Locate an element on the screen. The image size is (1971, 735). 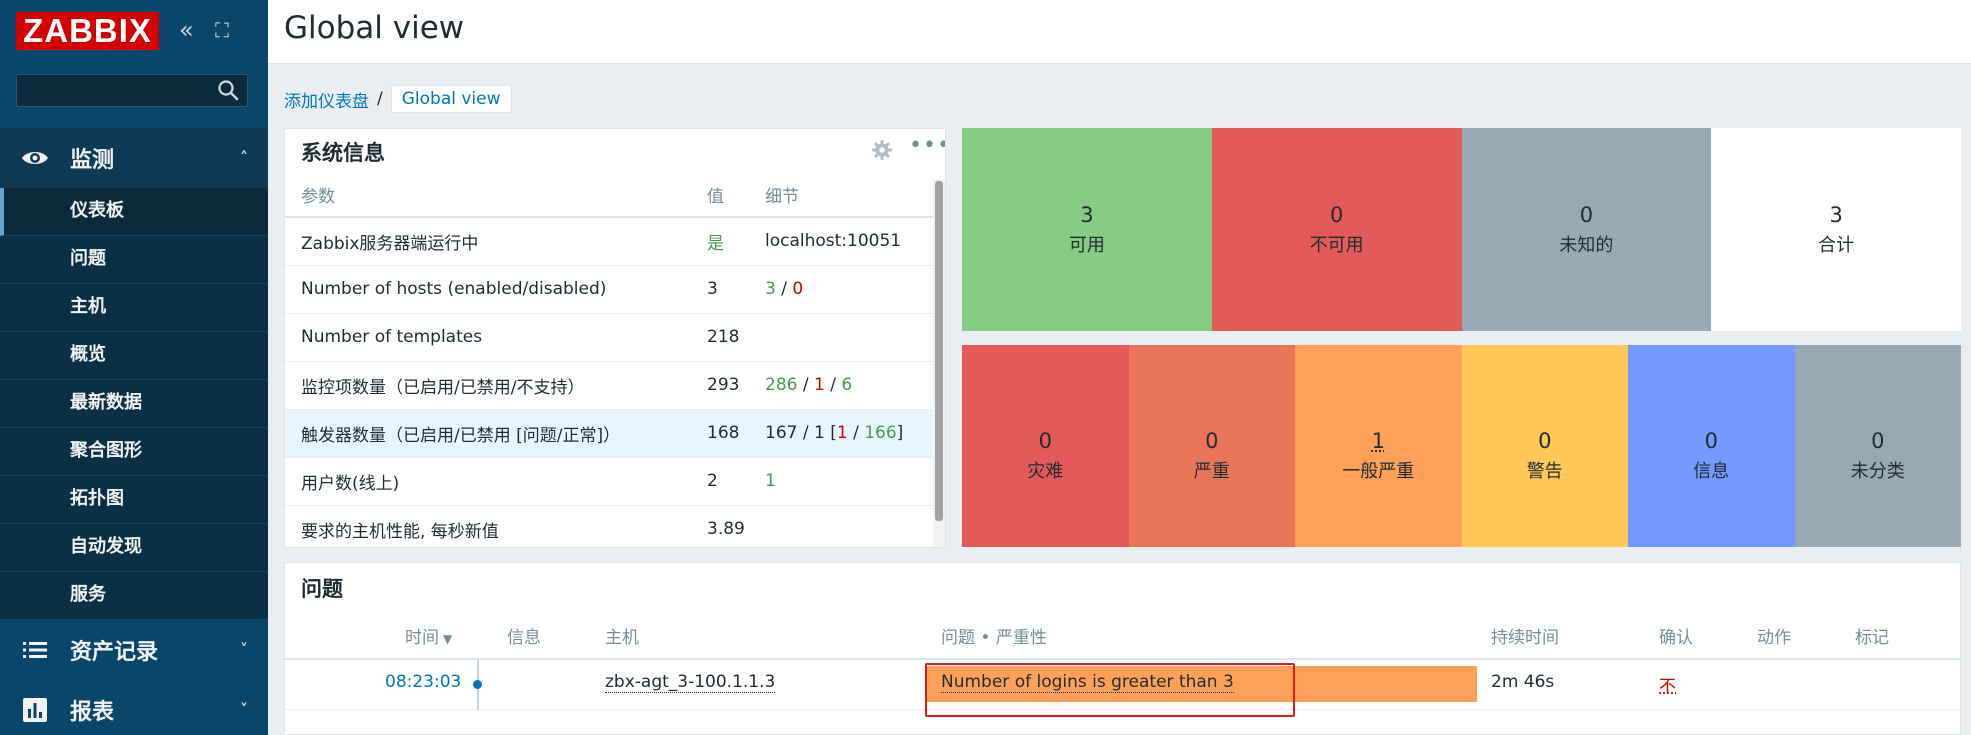
value-cell: 3.89 is located at coordinates (736, 526).